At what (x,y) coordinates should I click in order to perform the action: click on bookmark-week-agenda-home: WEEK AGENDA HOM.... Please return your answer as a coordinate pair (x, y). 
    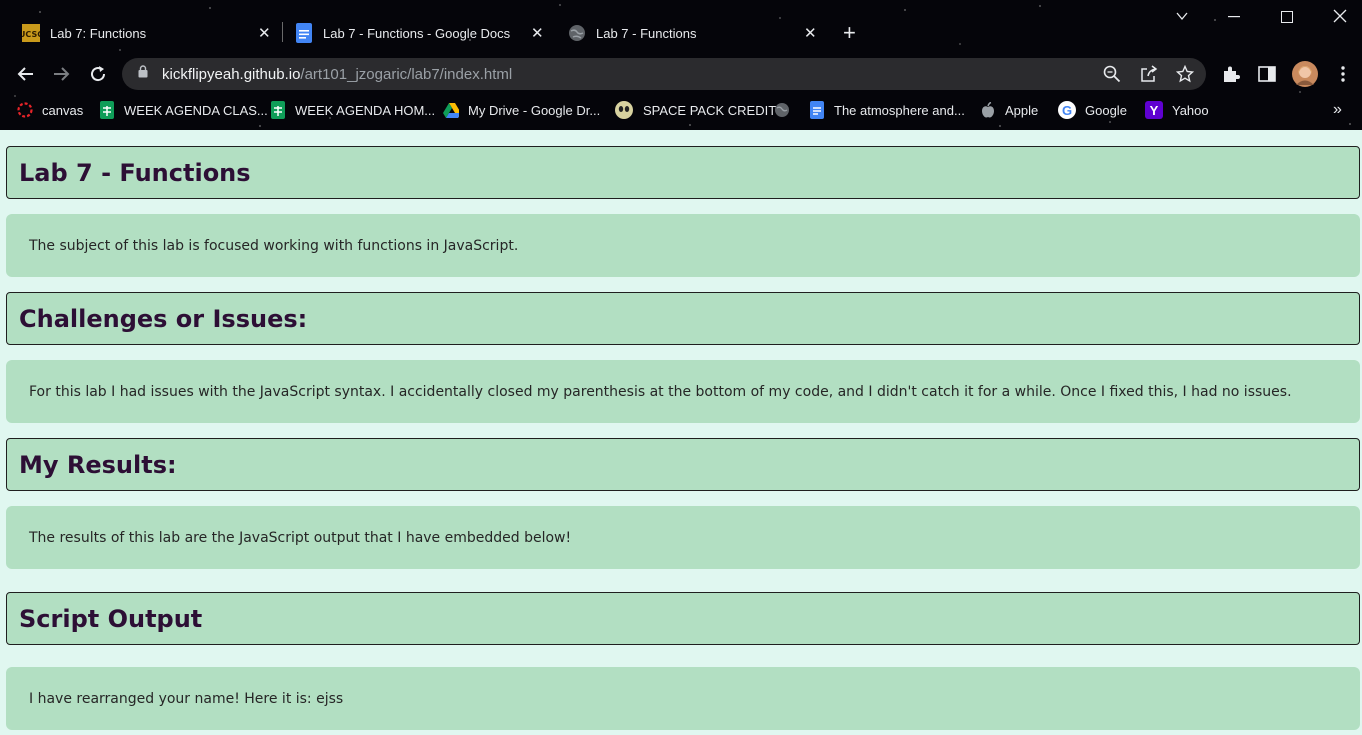
    Looking at the image, I should click on (352, 110).